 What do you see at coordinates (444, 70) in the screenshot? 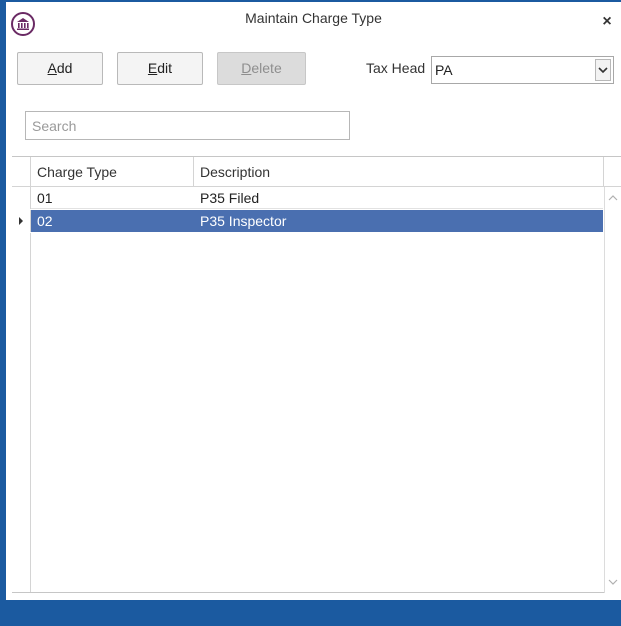
I see `tax-head-value: PA` at bounding box center [444, 70].